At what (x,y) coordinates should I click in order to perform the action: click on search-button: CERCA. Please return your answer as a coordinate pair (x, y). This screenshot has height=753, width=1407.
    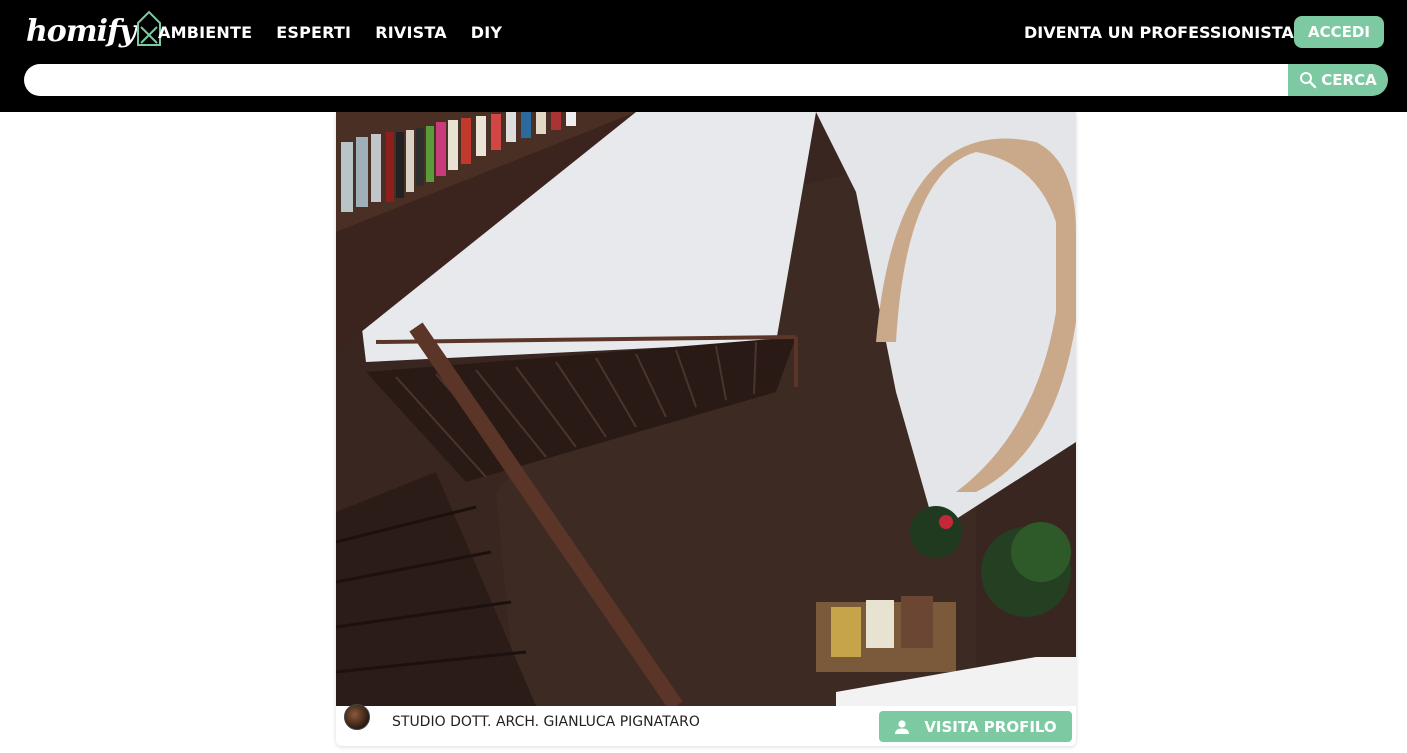
    Looking at the image, I should click on (1338, 80).